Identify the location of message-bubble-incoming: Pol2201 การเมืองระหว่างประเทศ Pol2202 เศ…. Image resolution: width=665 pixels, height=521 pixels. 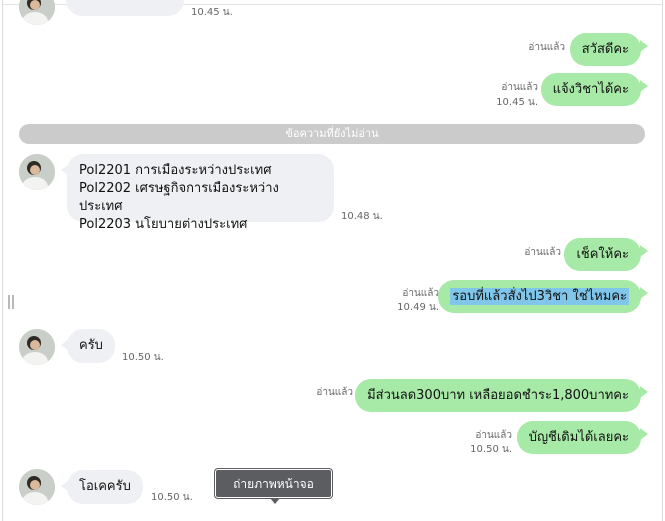
(197, 193).